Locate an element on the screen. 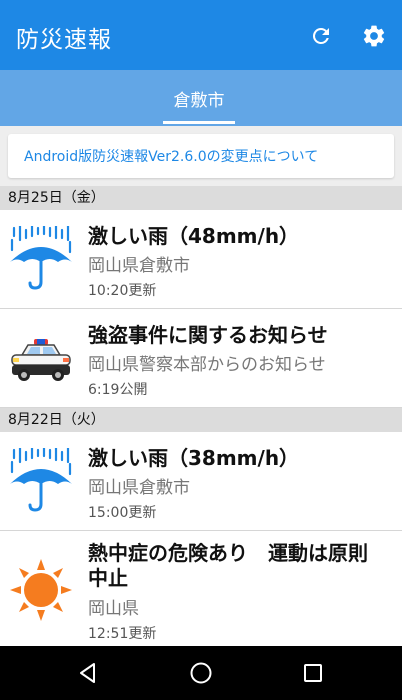  alert-source: 岡山県警察本部からのお知らせ is located at coordinates (207, 365).